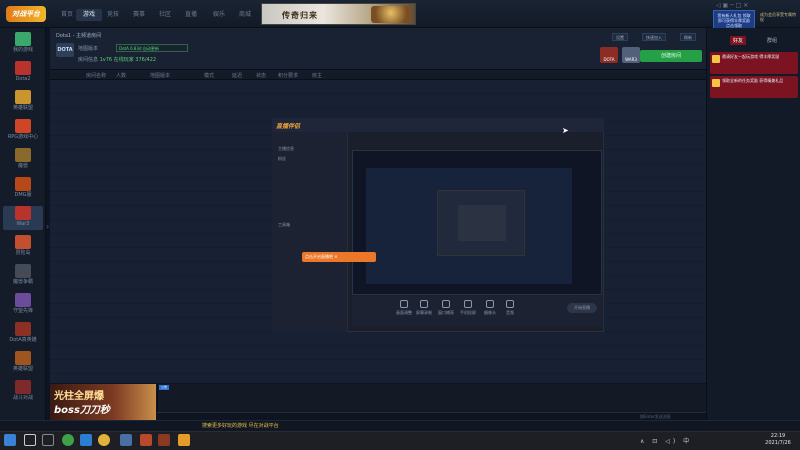 This screenshot has width=800, height=450. What do you see at coordinates (490, 312) in the screenshot?
I see `tool-label: 摄像头` at bounding box center [490, 312].